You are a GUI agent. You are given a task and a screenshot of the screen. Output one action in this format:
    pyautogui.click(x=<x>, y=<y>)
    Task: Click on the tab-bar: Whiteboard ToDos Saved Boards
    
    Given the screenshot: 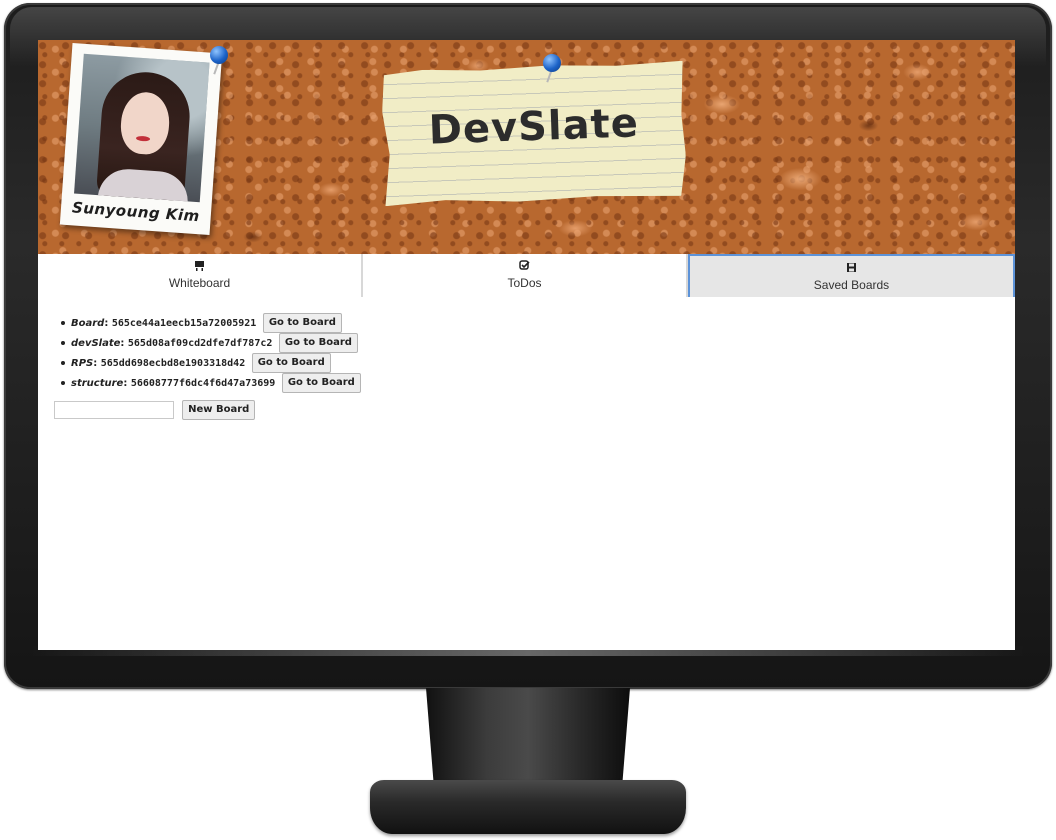 What is the action you would take?
    pyautogui.click(x=526, y=275)
    